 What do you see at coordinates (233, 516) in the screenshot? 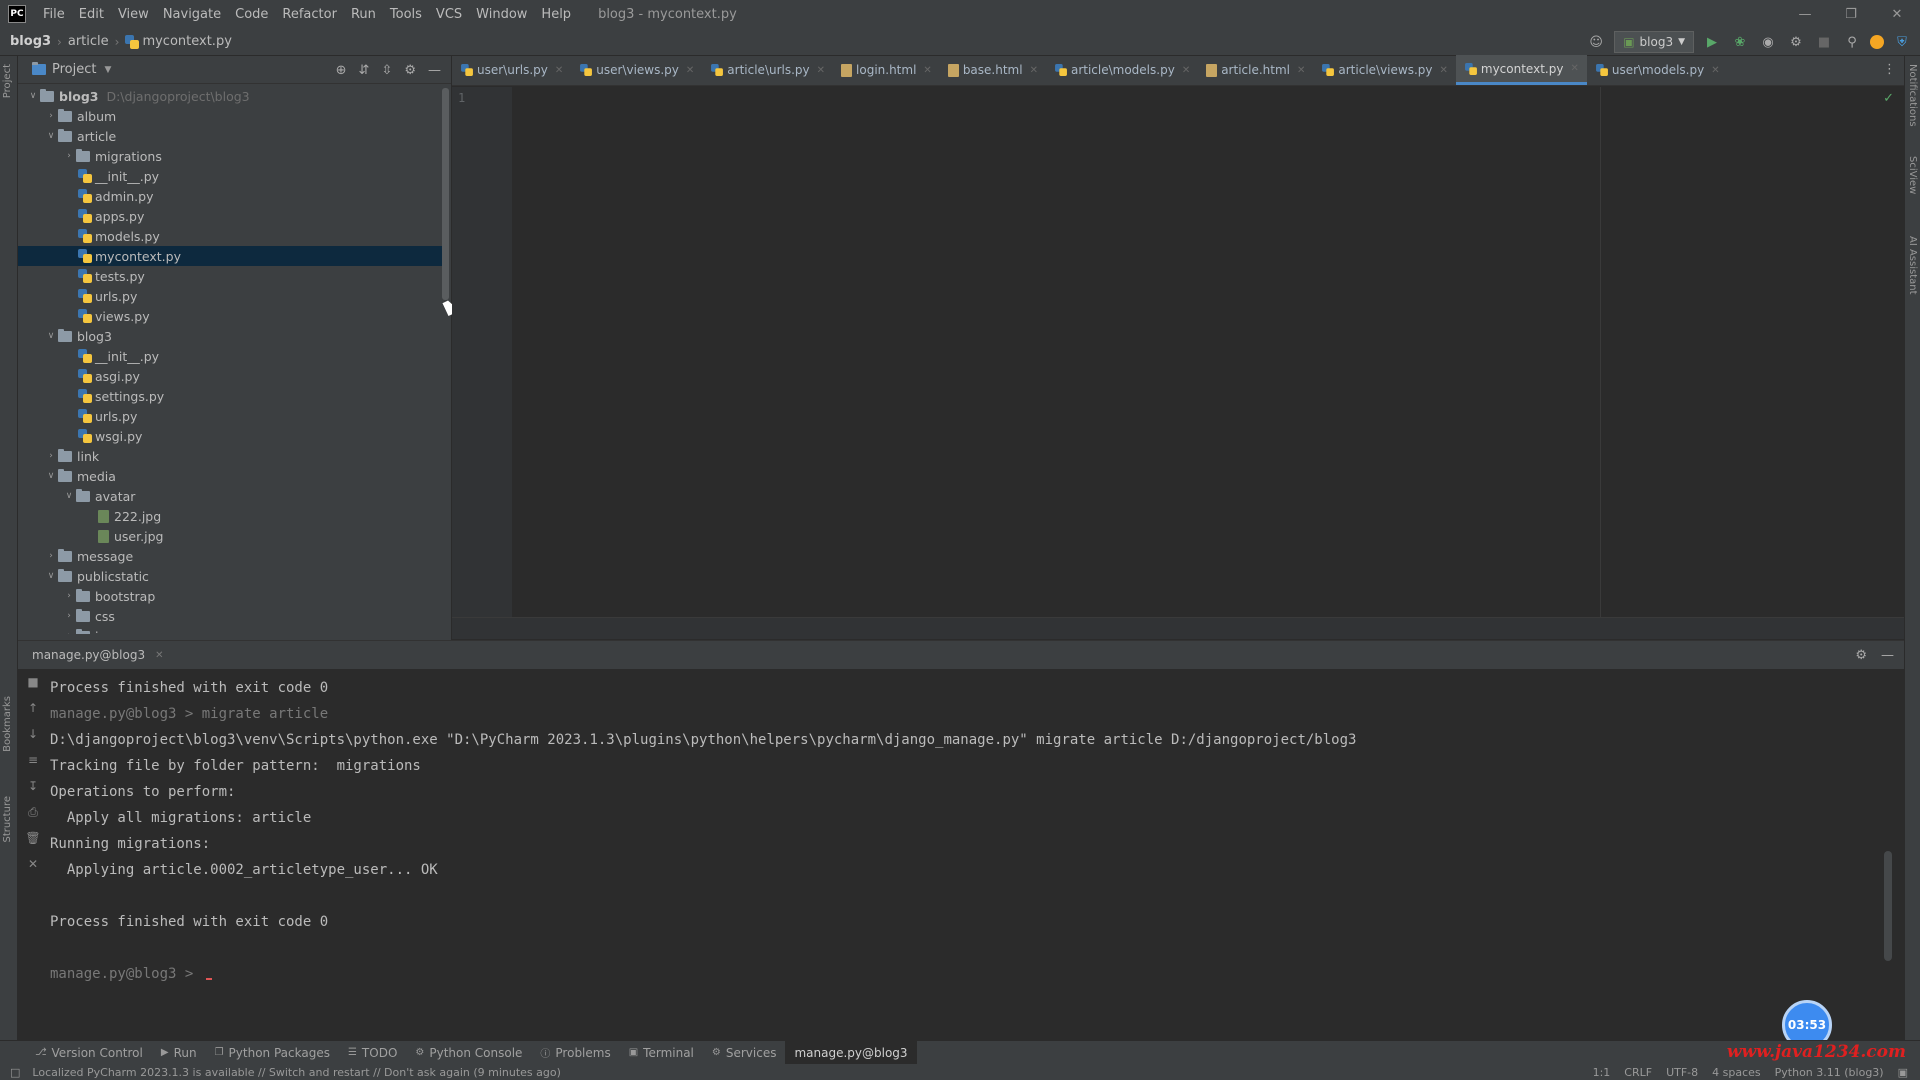
I see `tree-item-222-jpg: 222.jpg` at bounding box center [233, 516].